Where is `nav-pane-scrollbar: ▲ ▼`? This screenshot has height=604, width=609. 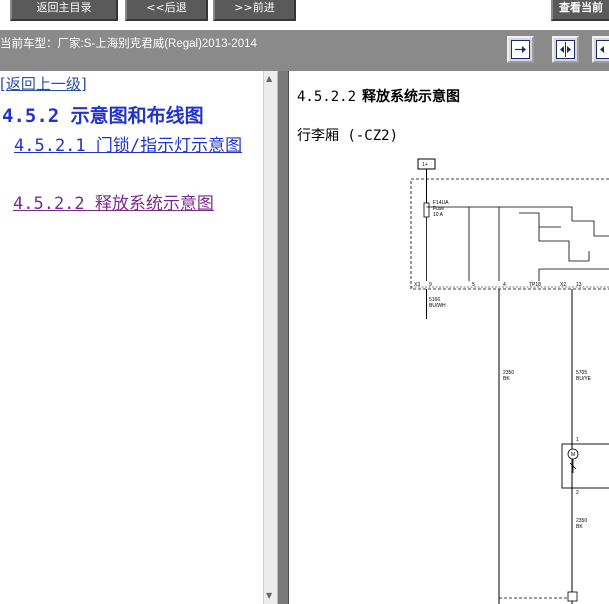
nav-pane-scrollbar: ▲ ▼ is located at coordinates (270, 337).